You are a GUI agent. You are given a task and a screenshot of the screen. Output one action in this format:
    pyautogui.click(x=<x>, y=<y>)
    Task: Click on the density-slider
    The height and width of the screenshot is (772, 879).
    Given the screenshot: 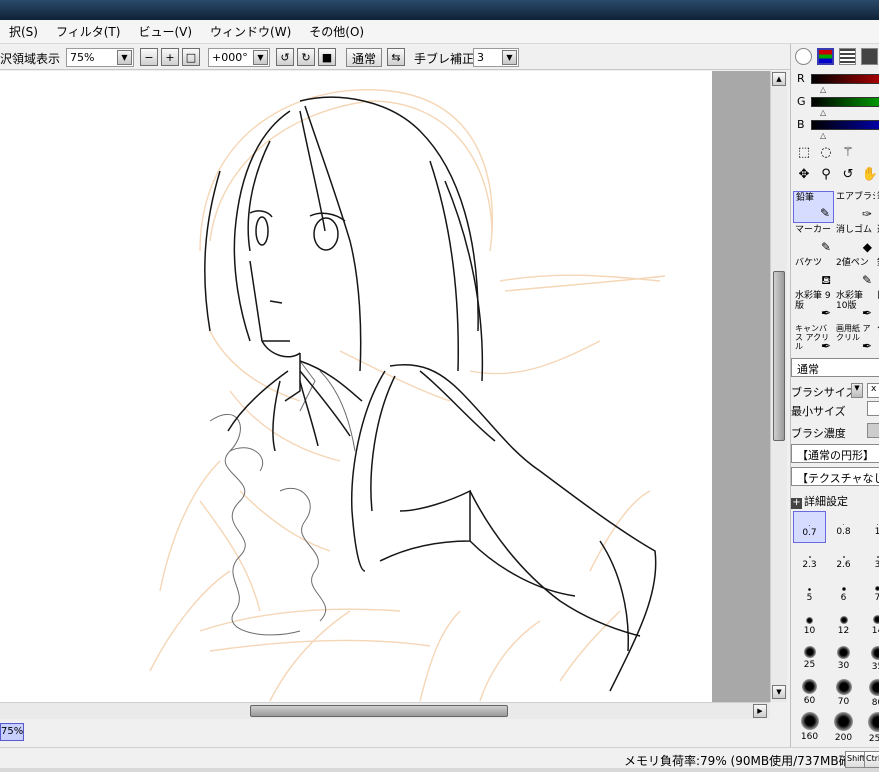 What is the action you would take?
    pyautogui.click(x=873, y=430)
    